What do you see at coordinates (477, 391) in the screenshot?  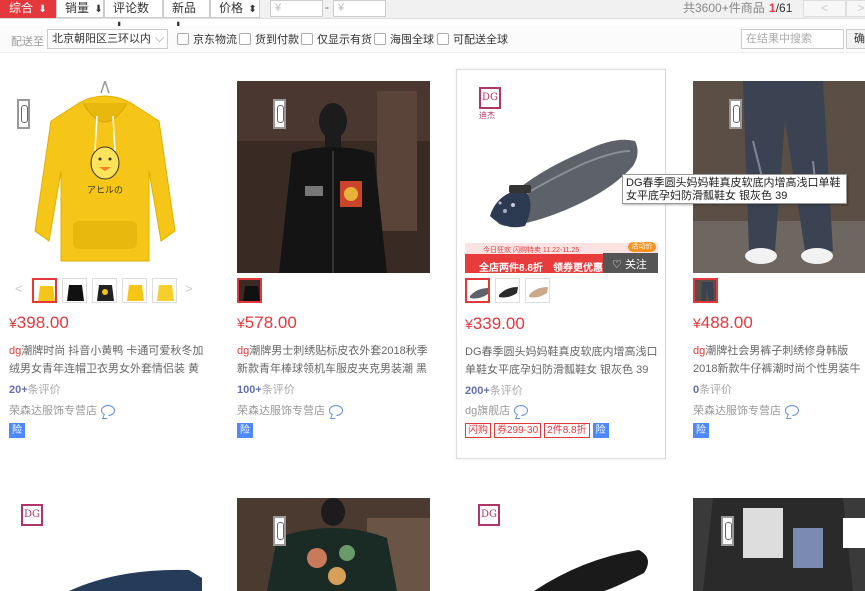 I see `review-number: 200+` at bounding box center [477, 391].